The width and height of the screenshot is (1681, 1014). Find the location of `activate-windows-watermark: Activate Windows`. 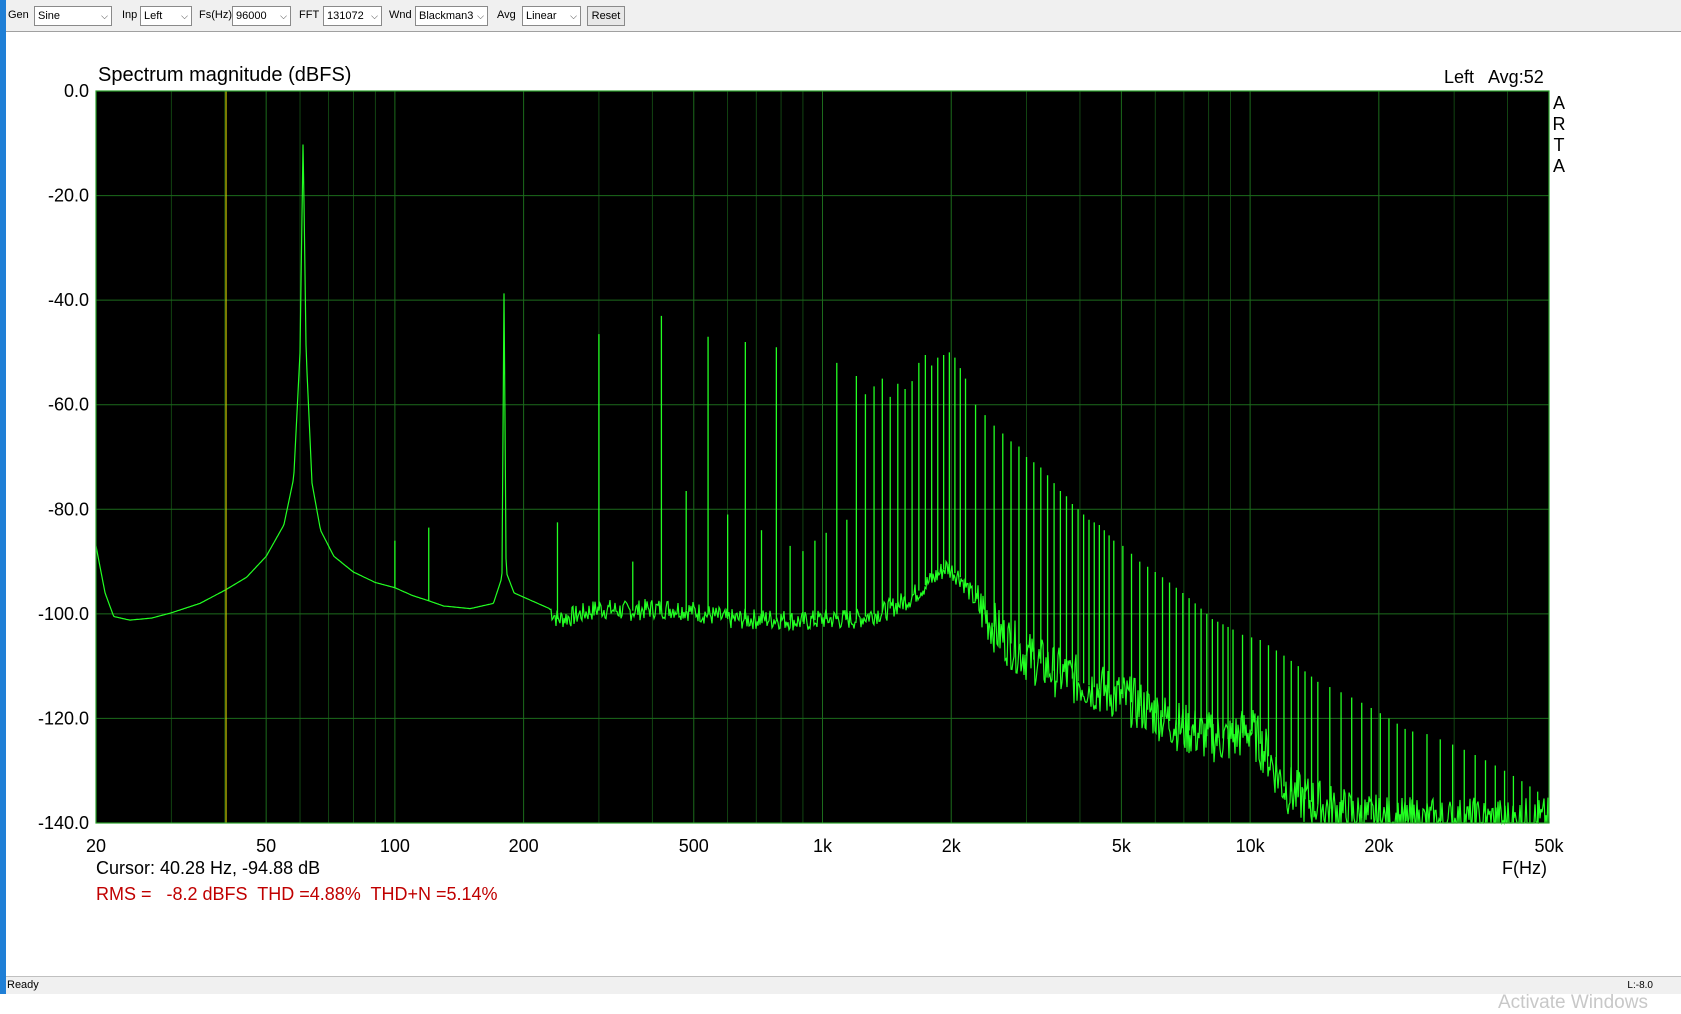

activate-windows-watermark: Activate Windows is located at coordinates (1573, 1002).